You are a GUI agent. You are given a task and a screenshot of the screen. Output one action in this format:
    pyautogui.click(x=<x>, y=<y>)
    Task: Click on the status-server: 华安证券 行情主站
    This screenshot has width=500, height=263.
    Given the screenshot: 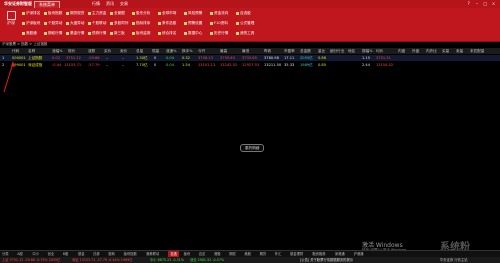 What is the action you would take?
    pyautogui.click(x=454, y=260)
    